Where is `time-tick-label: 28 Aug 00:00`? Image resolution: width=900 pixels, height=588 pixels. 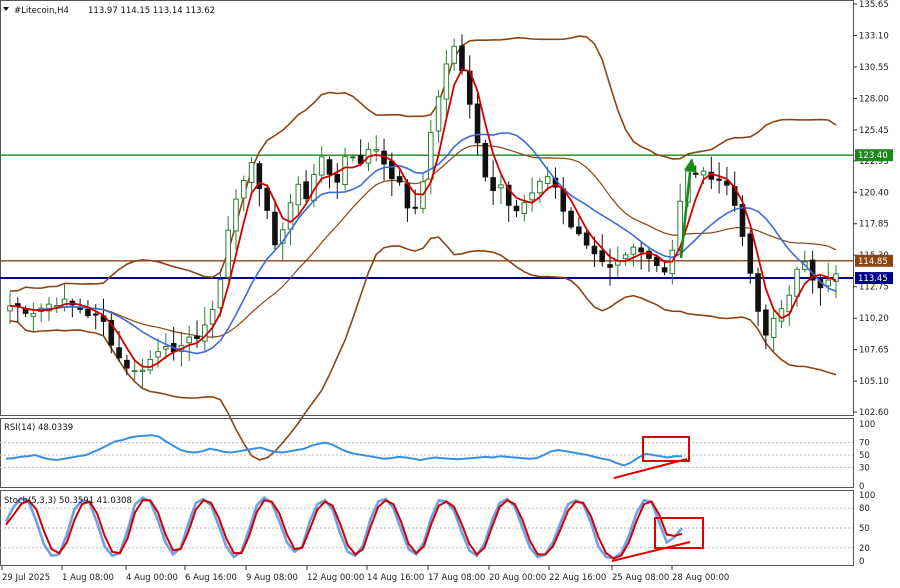 time-tick-label: 28 Aug 00:00 is located at coordinates (700, 578).